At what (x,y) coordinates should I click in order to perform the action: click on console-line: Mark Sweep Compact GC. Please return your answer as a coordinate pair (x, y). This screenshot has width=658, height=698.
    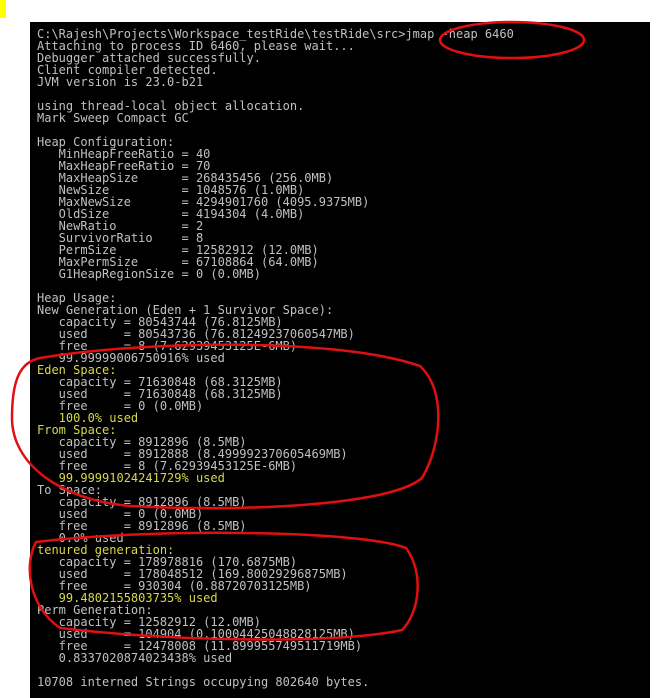
    Looking at the image, I should click on (113, 118).